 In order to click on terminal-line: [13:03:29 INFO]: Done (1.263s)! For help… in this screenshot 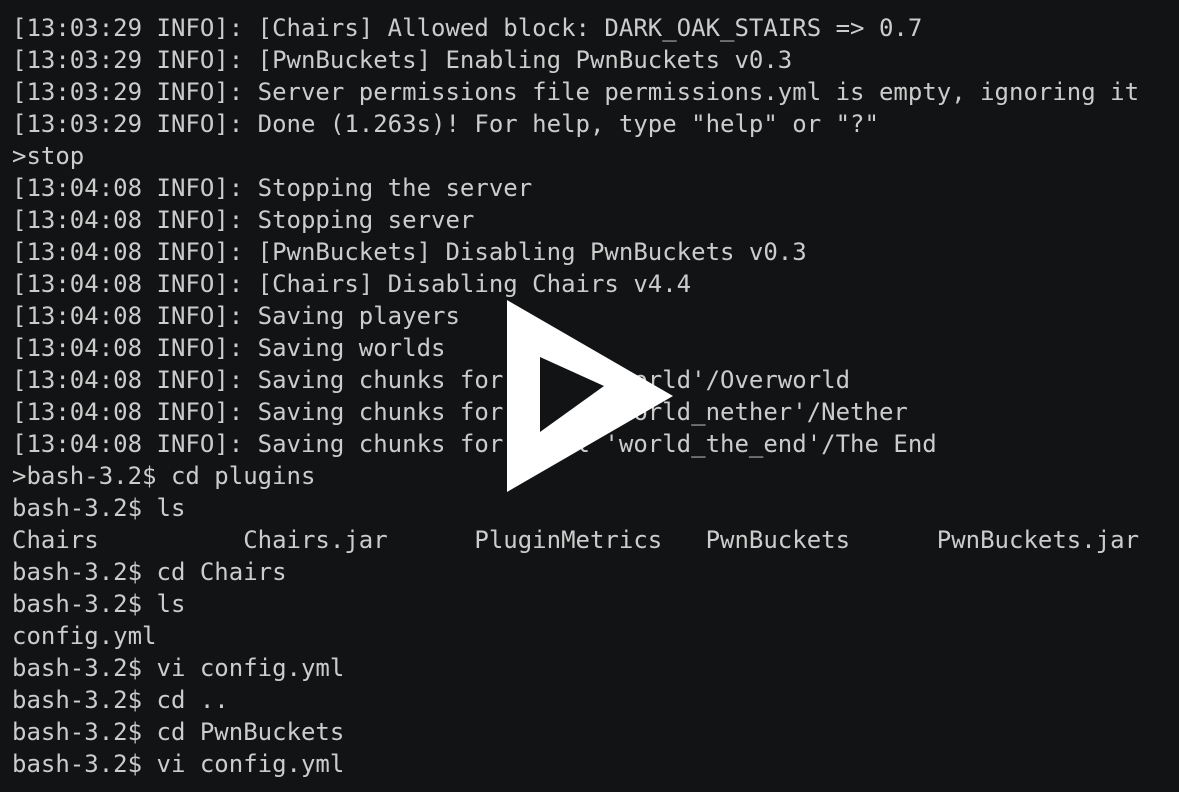, I will do `click(445, 124)`.